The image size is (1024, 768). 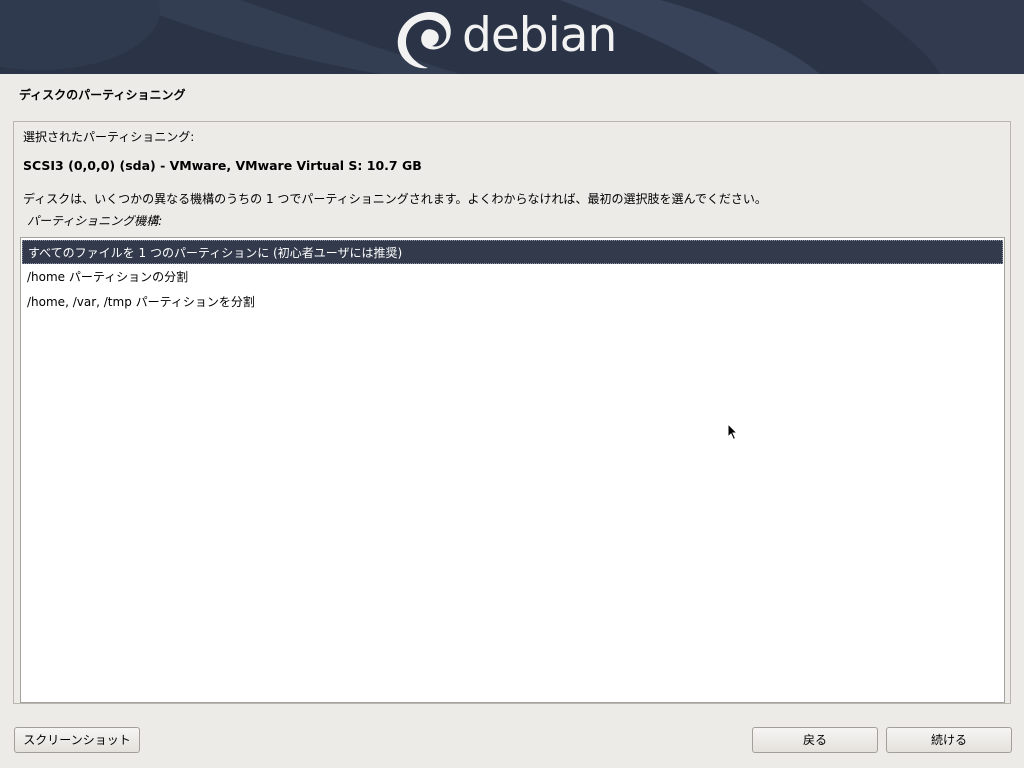 I want to click on back-button: 戻る, so click(x=815, y=740).